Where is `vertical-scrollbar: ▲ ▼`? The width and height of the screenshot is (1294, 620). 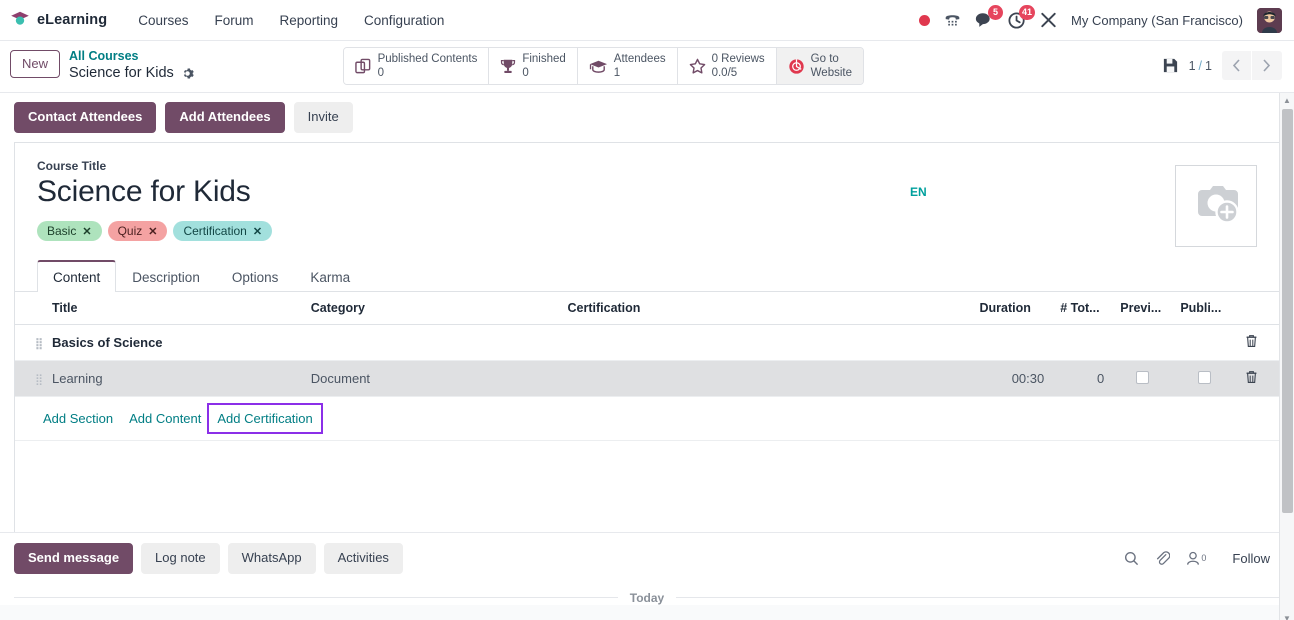
vertical-scrollbar: ▲ ▼ is located at coordinates (1286, 356).